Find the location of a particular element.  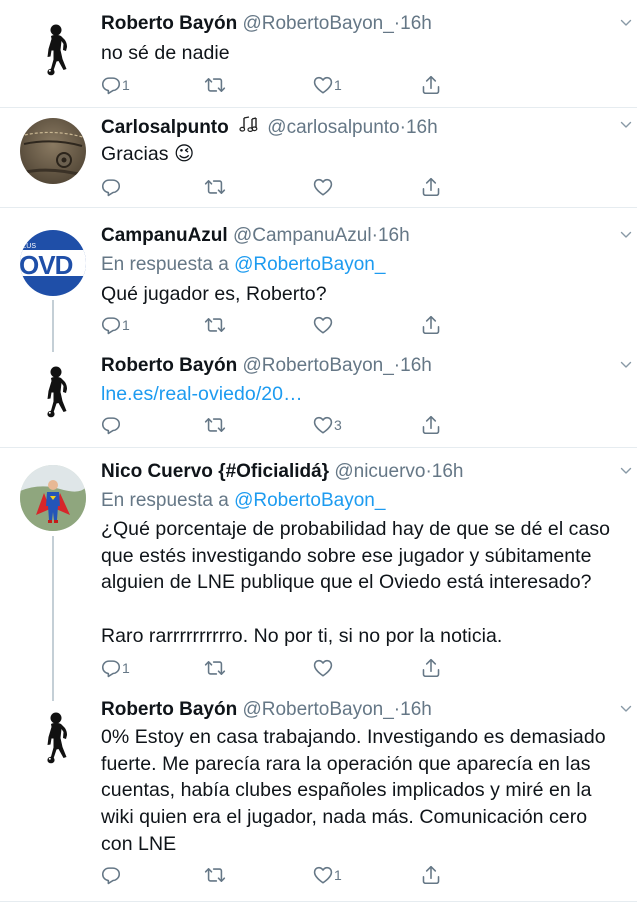

handle: @CampanuAzul is located at coordinates (302, 235).